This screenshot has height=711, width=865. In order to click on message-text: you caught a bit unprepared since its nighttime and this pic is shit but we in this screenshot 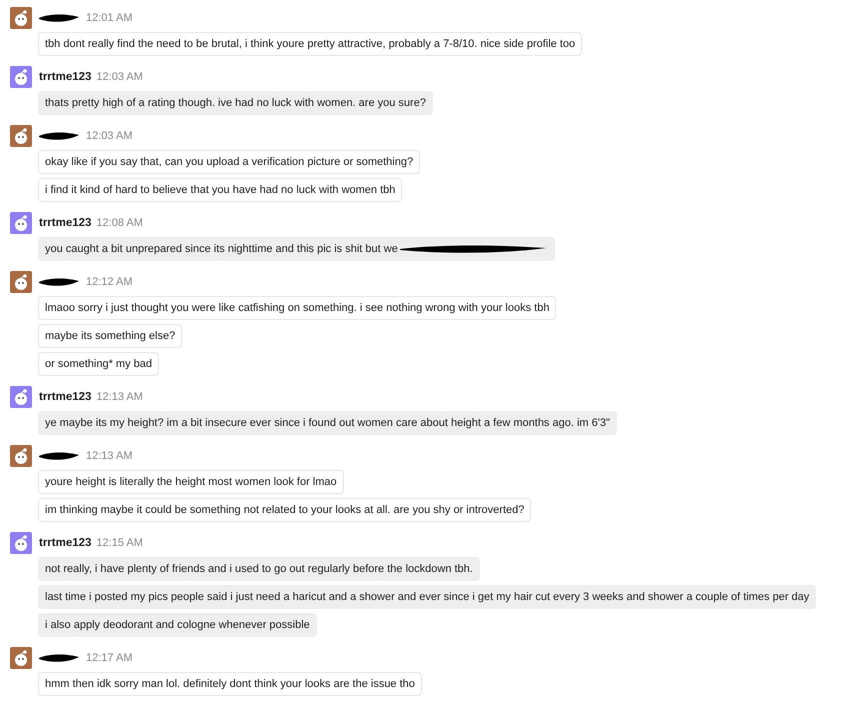, I will do `click(221, 249)`.